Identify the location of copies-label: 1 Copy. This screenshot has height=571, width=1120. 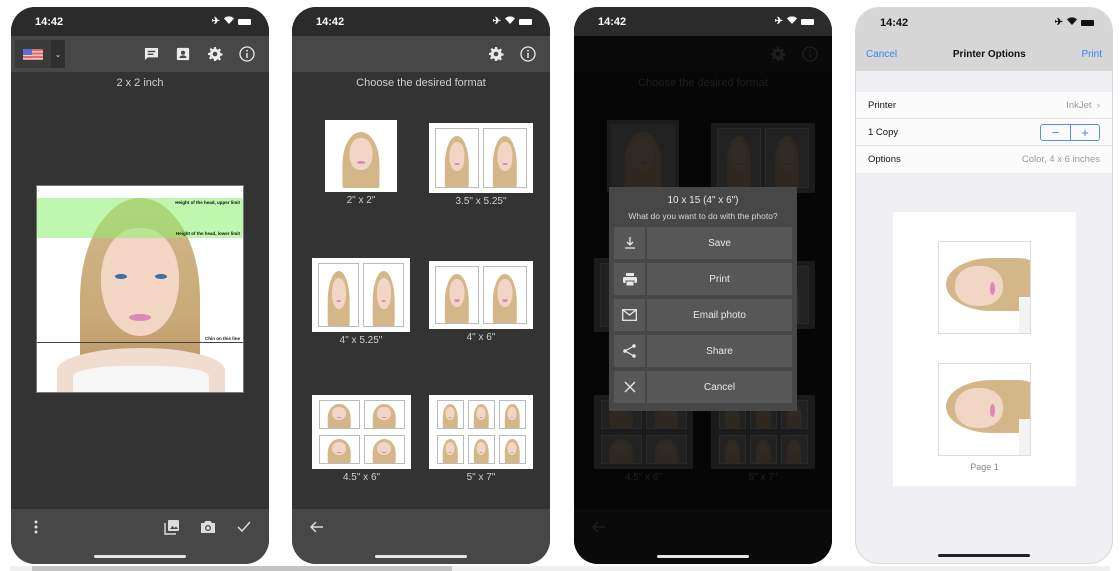
(883, 132).